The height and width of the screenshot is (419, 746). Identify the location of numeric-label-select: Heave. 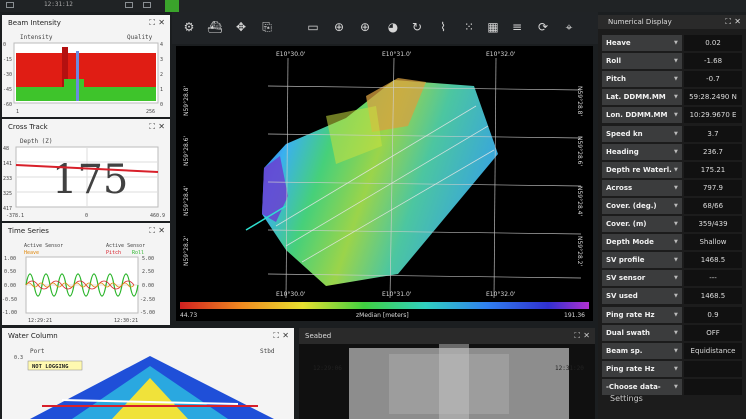
(642, 43).